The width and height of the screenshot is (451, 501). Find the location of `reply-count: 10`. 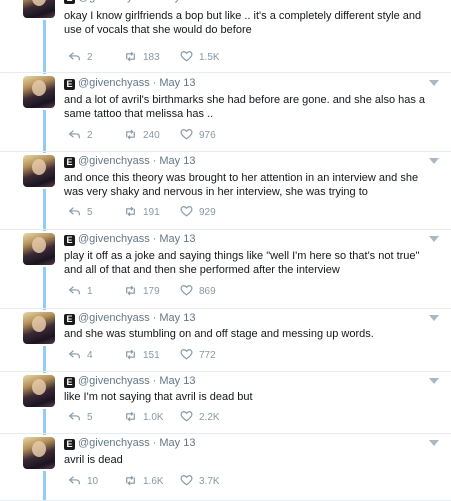

reply-count: 10 is located at coordinates (93, 481).